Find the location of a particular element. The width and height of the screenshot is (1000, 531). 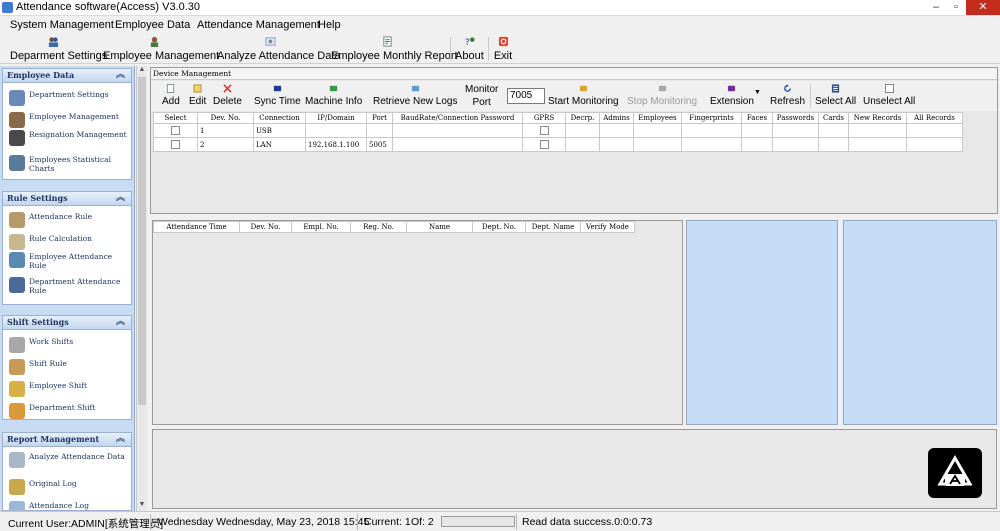

column-header: Name is located at coordinates (439, 227).